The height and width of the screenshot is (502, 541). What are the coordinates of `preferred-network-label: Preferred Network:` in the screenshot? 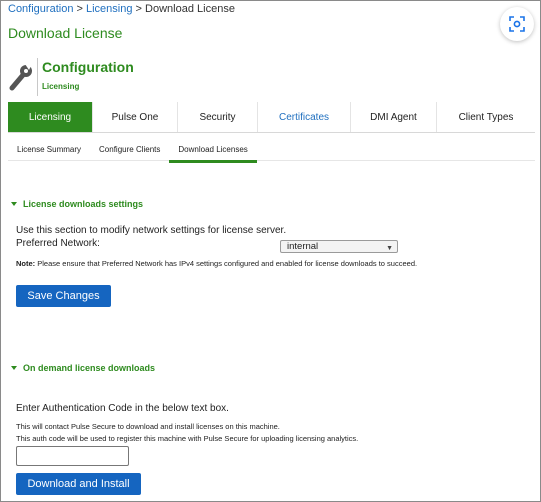 It's located at (58, 243).